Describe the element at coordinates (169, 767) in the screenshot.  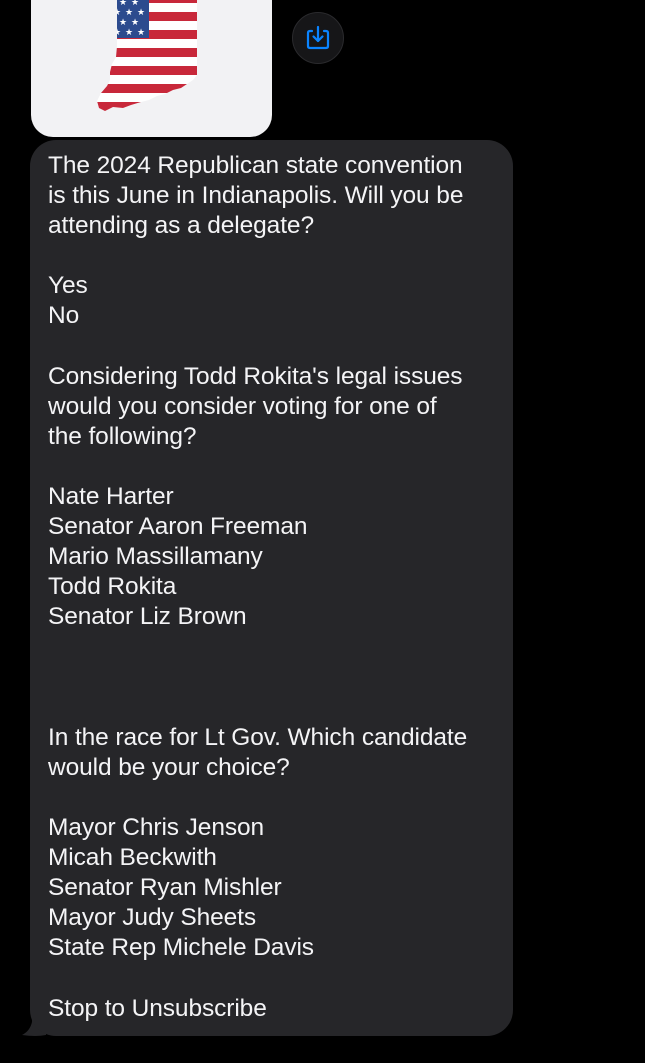
I see `message-line: would be your choice?` at that location.